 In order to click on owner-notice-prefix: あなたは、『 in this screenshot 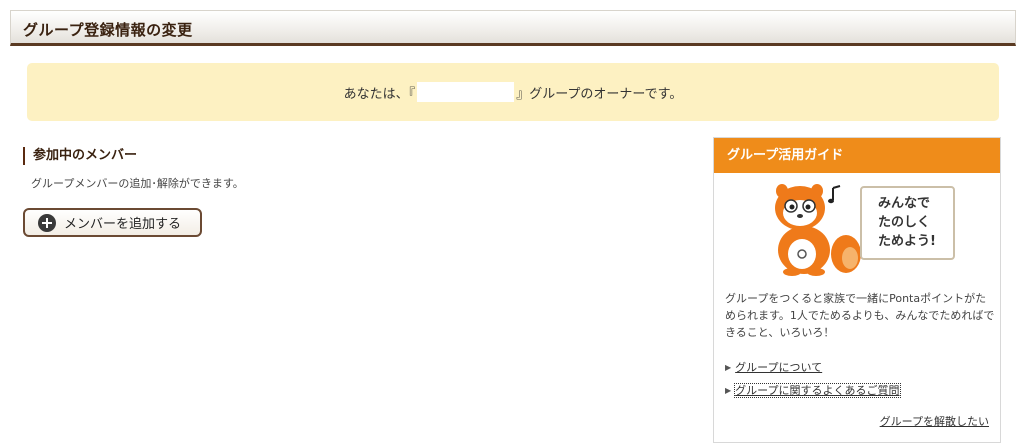, I will do `click(379, 94)`.